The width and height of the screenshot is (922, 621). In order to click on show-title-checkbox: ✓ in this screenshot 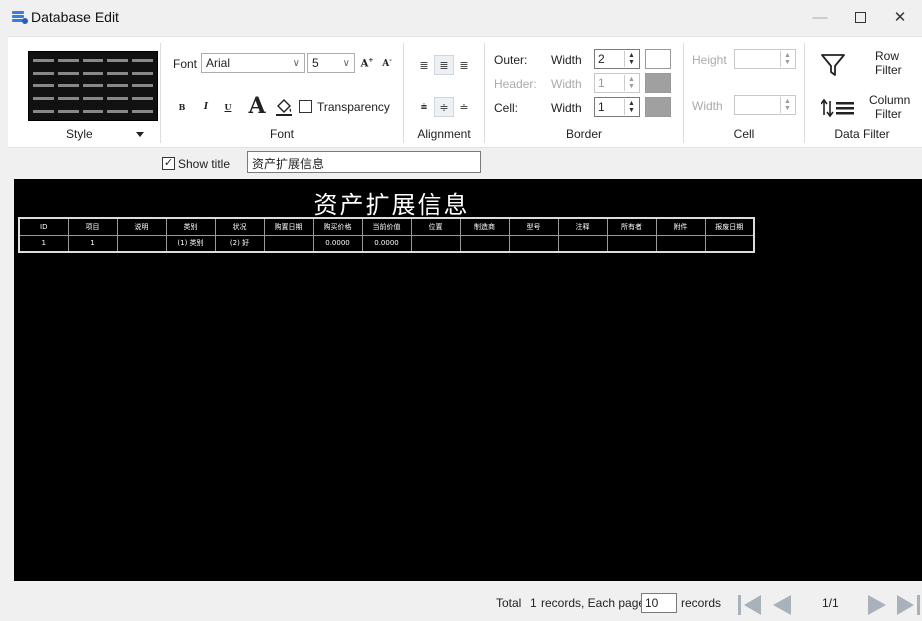, I will do `click(168, 163)`.